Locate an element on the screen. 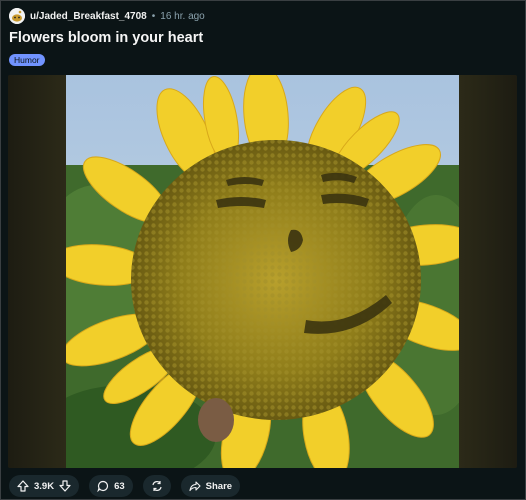 Image resolution: width=526 pixels, height=500 pixels. comment-count: 63 is located at coordinates (119, 486).